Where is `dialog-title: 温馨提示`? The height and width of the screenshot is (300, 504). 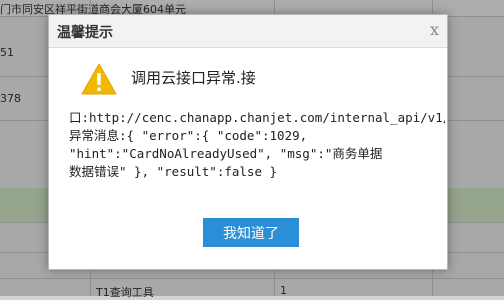
dialog-title: 温馨提示 is located at coordinates (85, 33).